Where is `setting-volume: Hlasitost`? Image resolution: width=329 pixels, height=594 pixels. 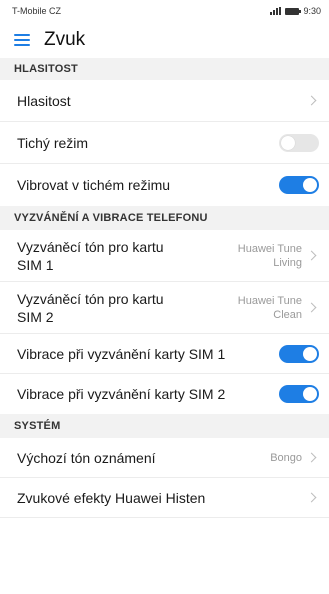
setting-volume: Hlasitost is located at coordinates (164, 101).